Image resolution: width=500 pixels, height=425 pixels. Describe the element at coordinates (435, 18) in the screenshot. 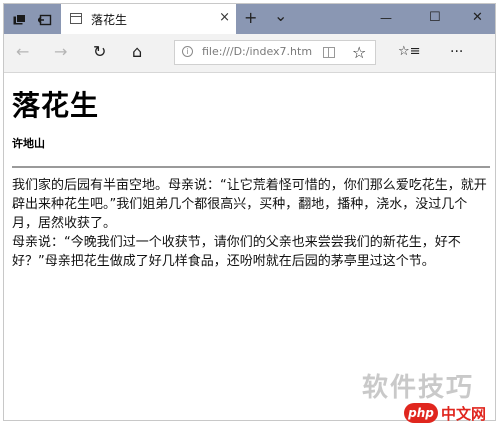

I see `maximize-button: ☐` at that location.